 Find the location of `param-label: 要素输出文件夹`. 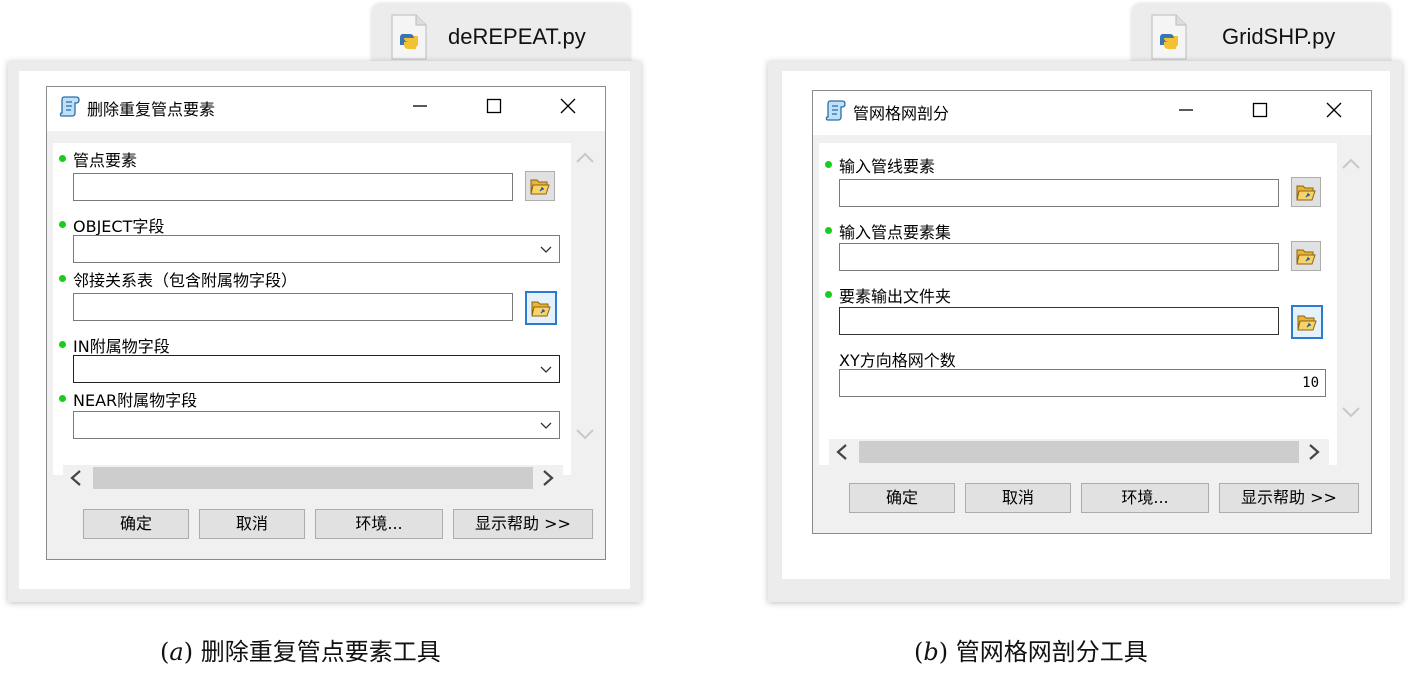

param-label: 要素输出文件夹 is located at coordinates (895, 296).